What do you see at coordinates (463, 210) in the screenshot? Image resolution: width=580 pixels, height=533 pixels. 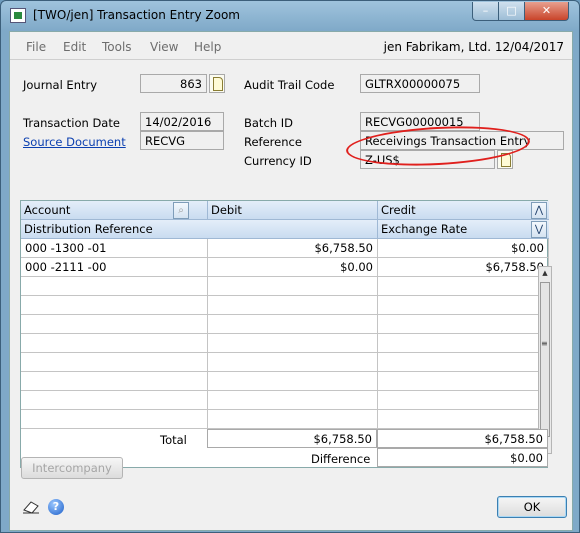 I see `credit-column-header: Credit` at bounding box center [463, 210].